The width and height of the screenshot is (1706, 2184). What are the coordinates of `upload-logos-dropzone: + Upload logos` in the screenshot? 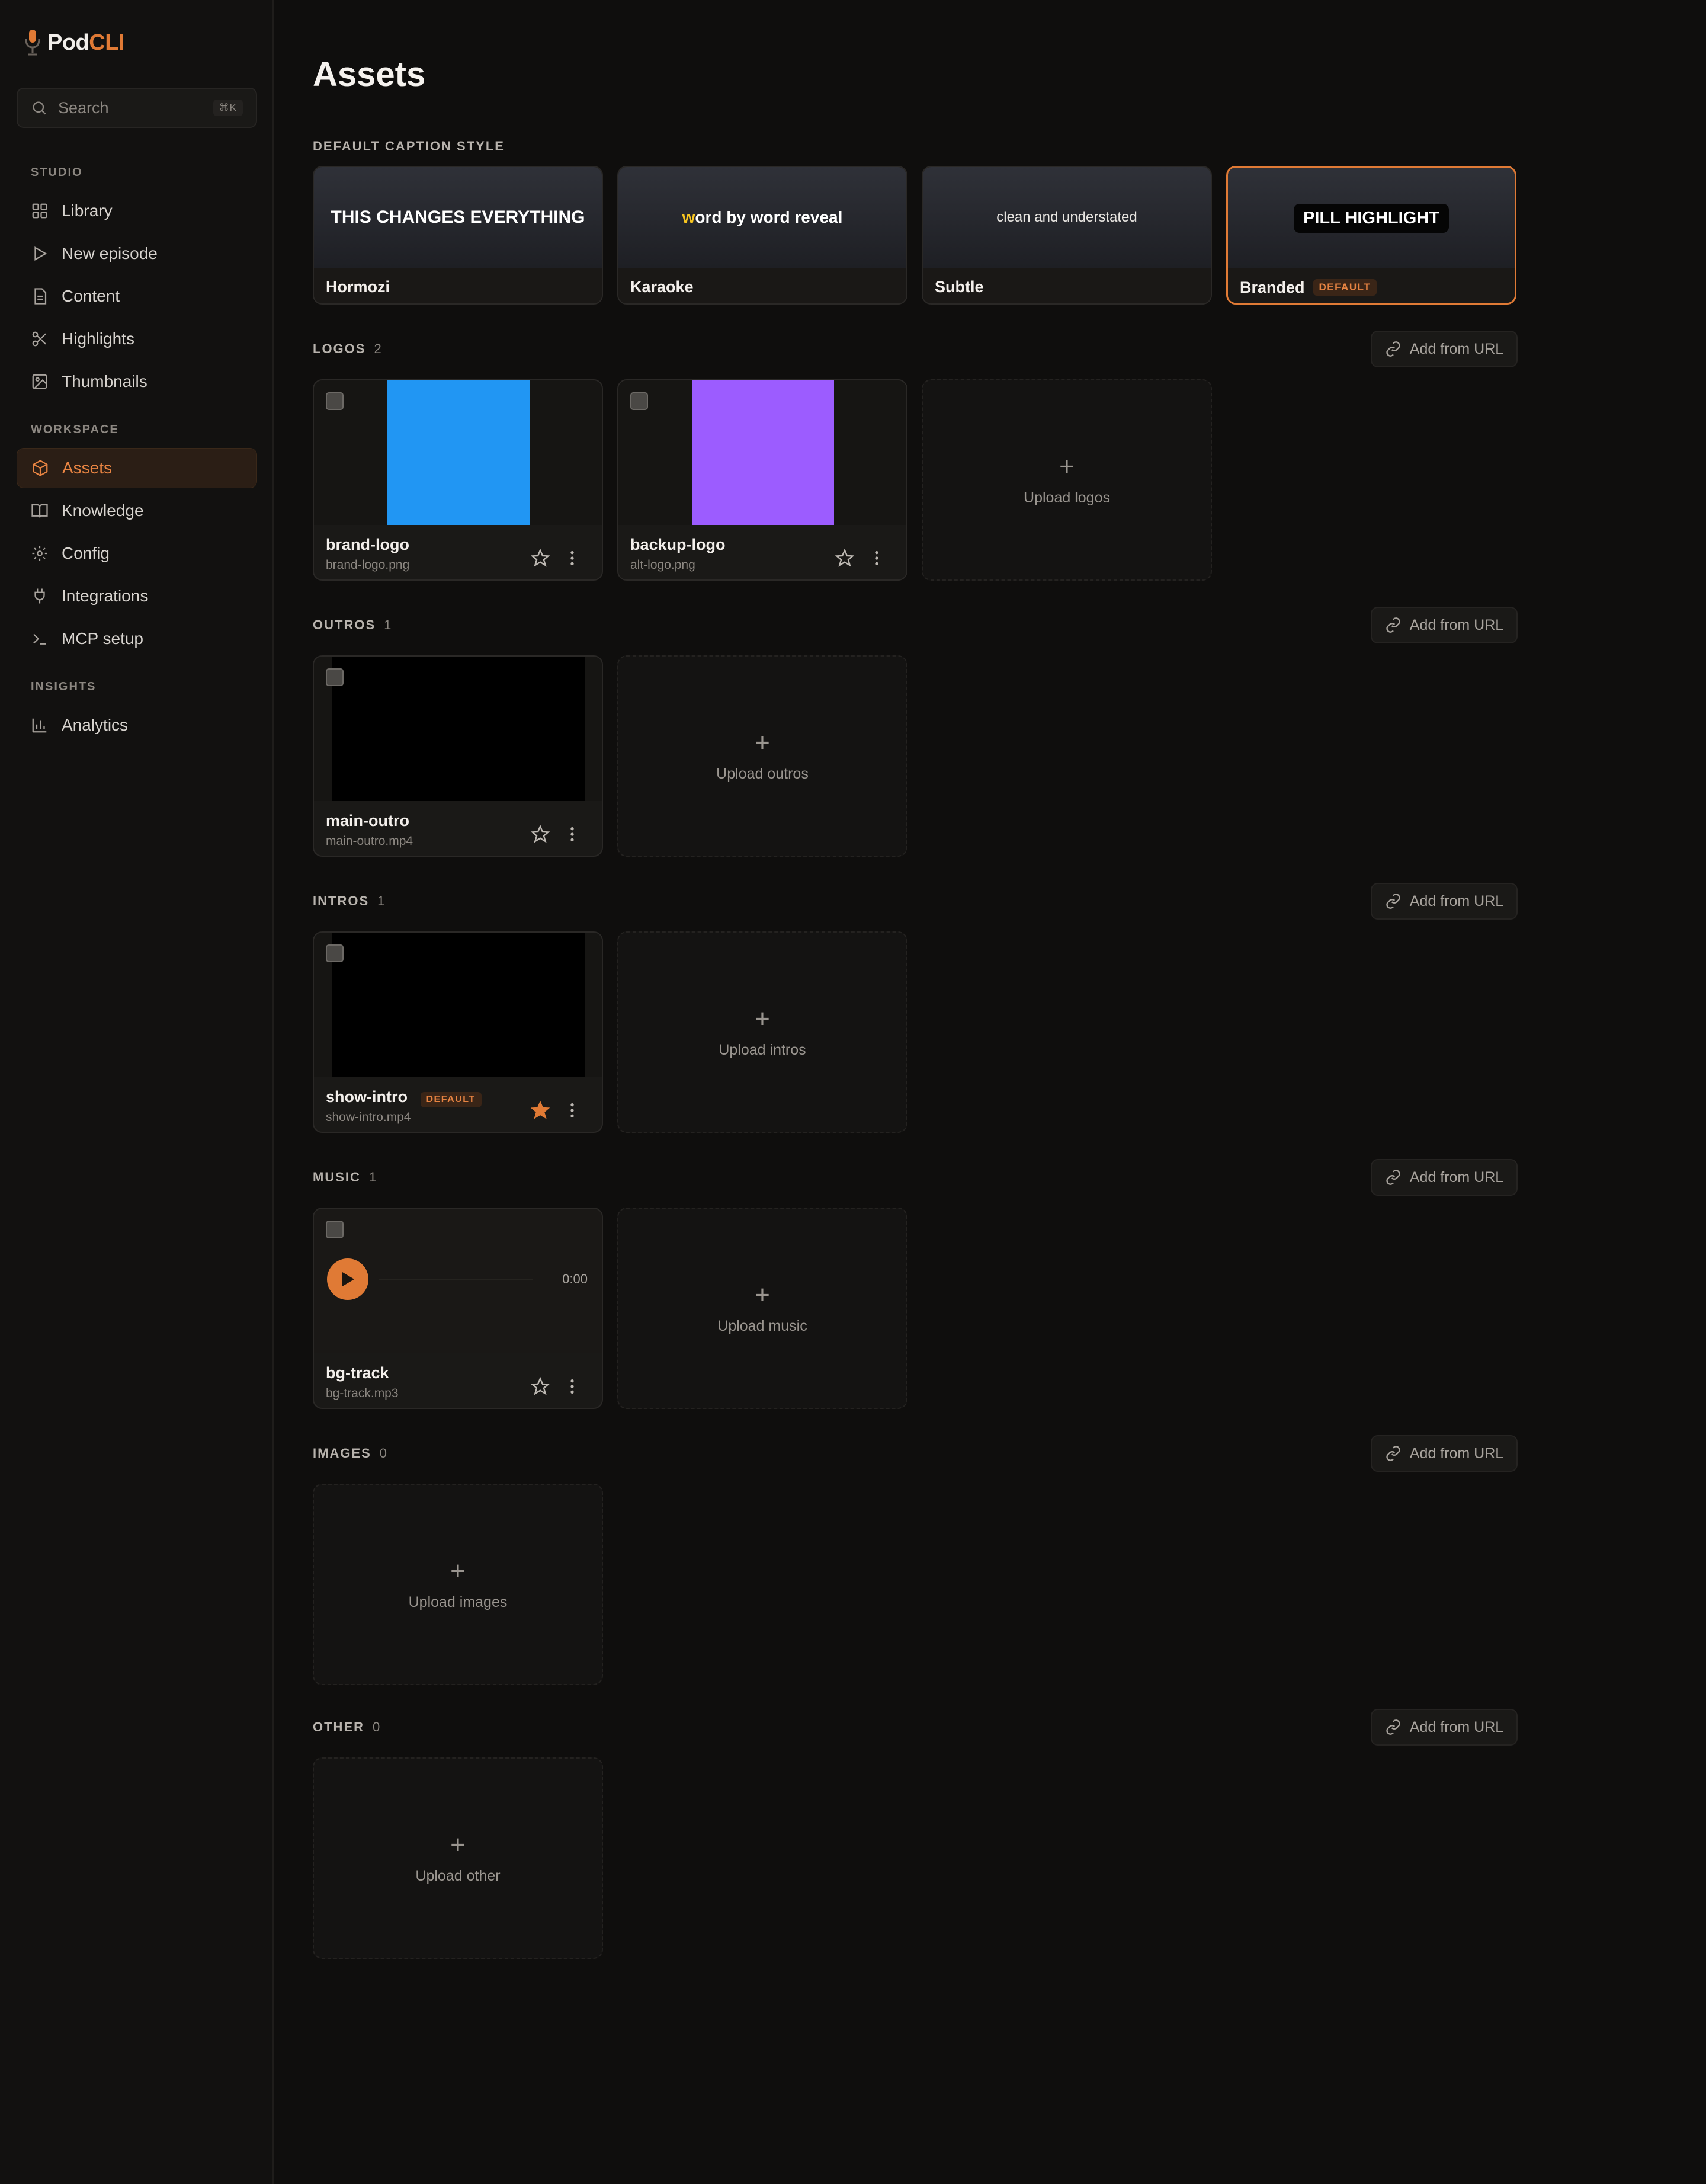 It's located at (1067, 480).